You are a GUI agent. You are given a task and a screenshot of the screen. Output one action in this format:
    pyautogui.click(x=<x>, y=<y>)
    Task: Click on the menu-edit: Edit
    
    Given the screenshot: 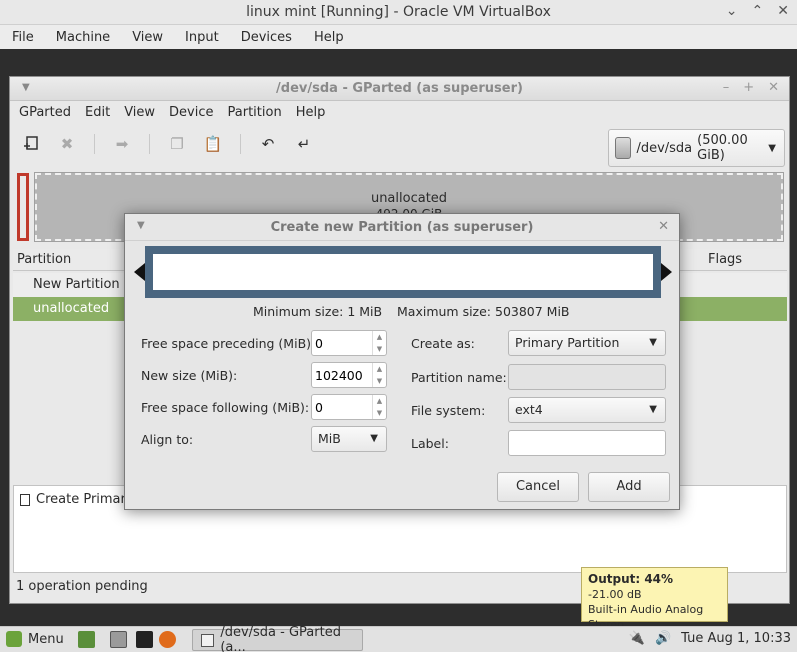 What is the action you would take?
    pyautogui.click(x=97, y=112)
    